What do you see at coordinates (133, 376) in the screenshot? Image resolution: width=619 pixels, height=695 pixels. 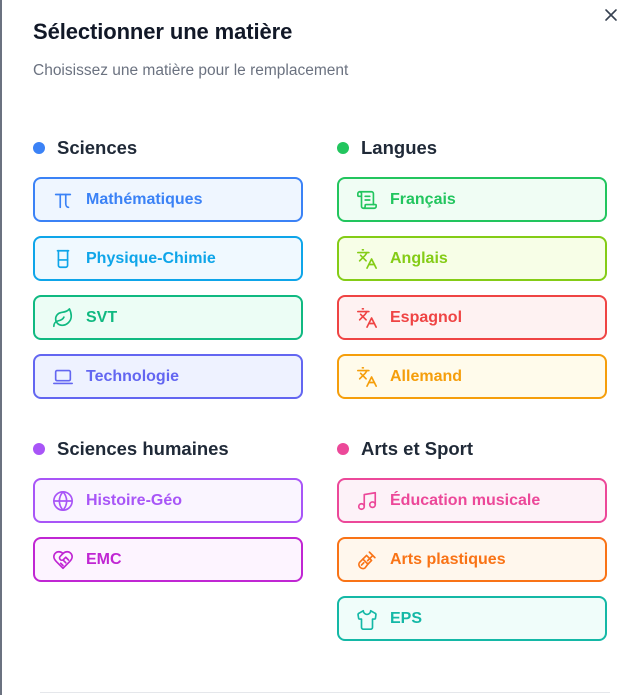 I see `subject-label: Technologie` at bounding box center [133, 376].